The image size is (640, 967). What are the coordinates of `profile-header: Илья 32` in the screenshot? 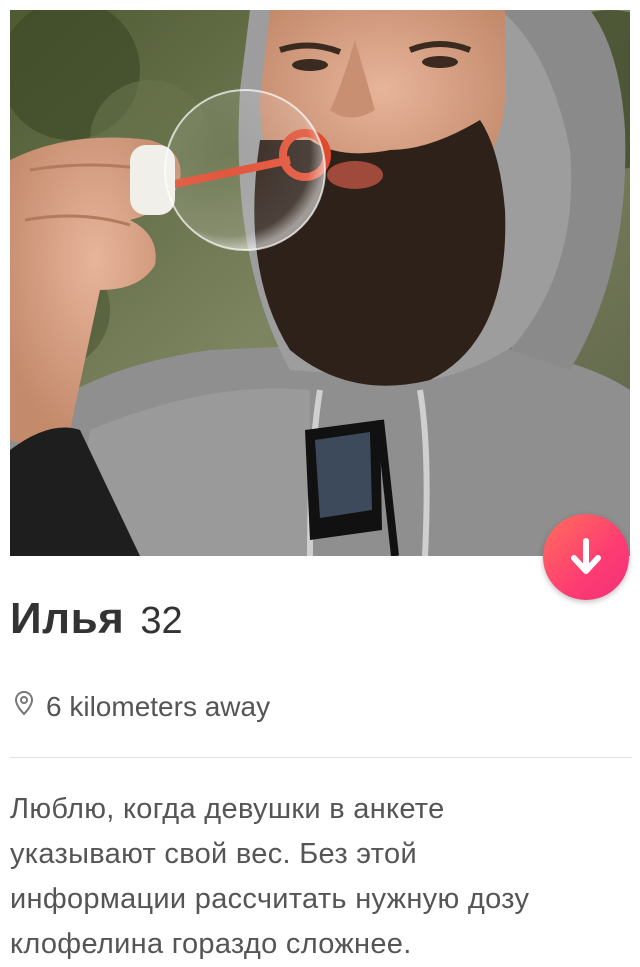 It's located at (96, 619).